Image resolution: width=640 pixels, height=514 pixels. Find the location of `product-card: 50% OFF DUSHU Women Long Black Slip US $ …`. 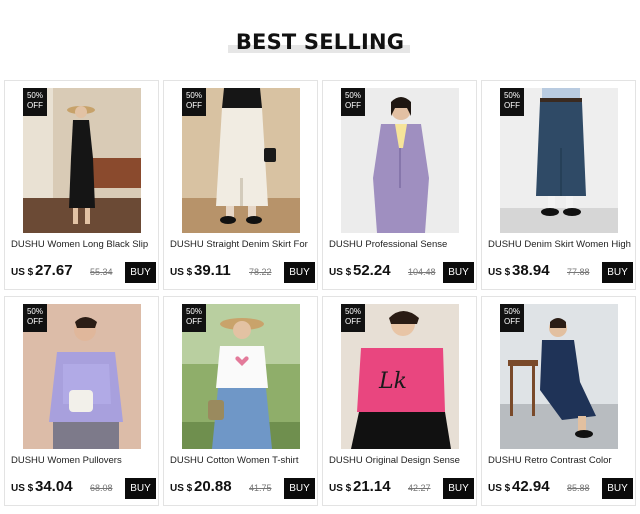

product-card: 50% OFF DUSHU Women Long Black Slip US $ … is located at coordinates (81, 185).